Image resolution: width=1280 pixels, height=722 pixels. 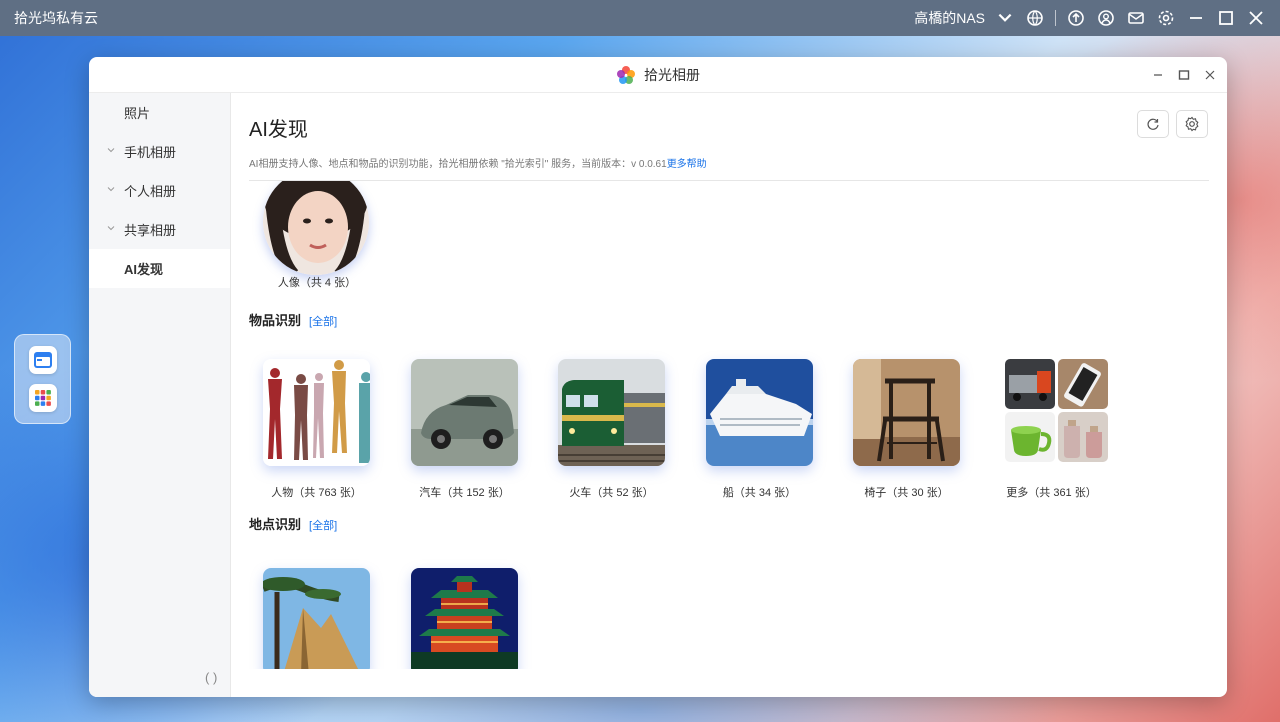 I want to click on more-thumb-phone, so click(x=1083, y=384).